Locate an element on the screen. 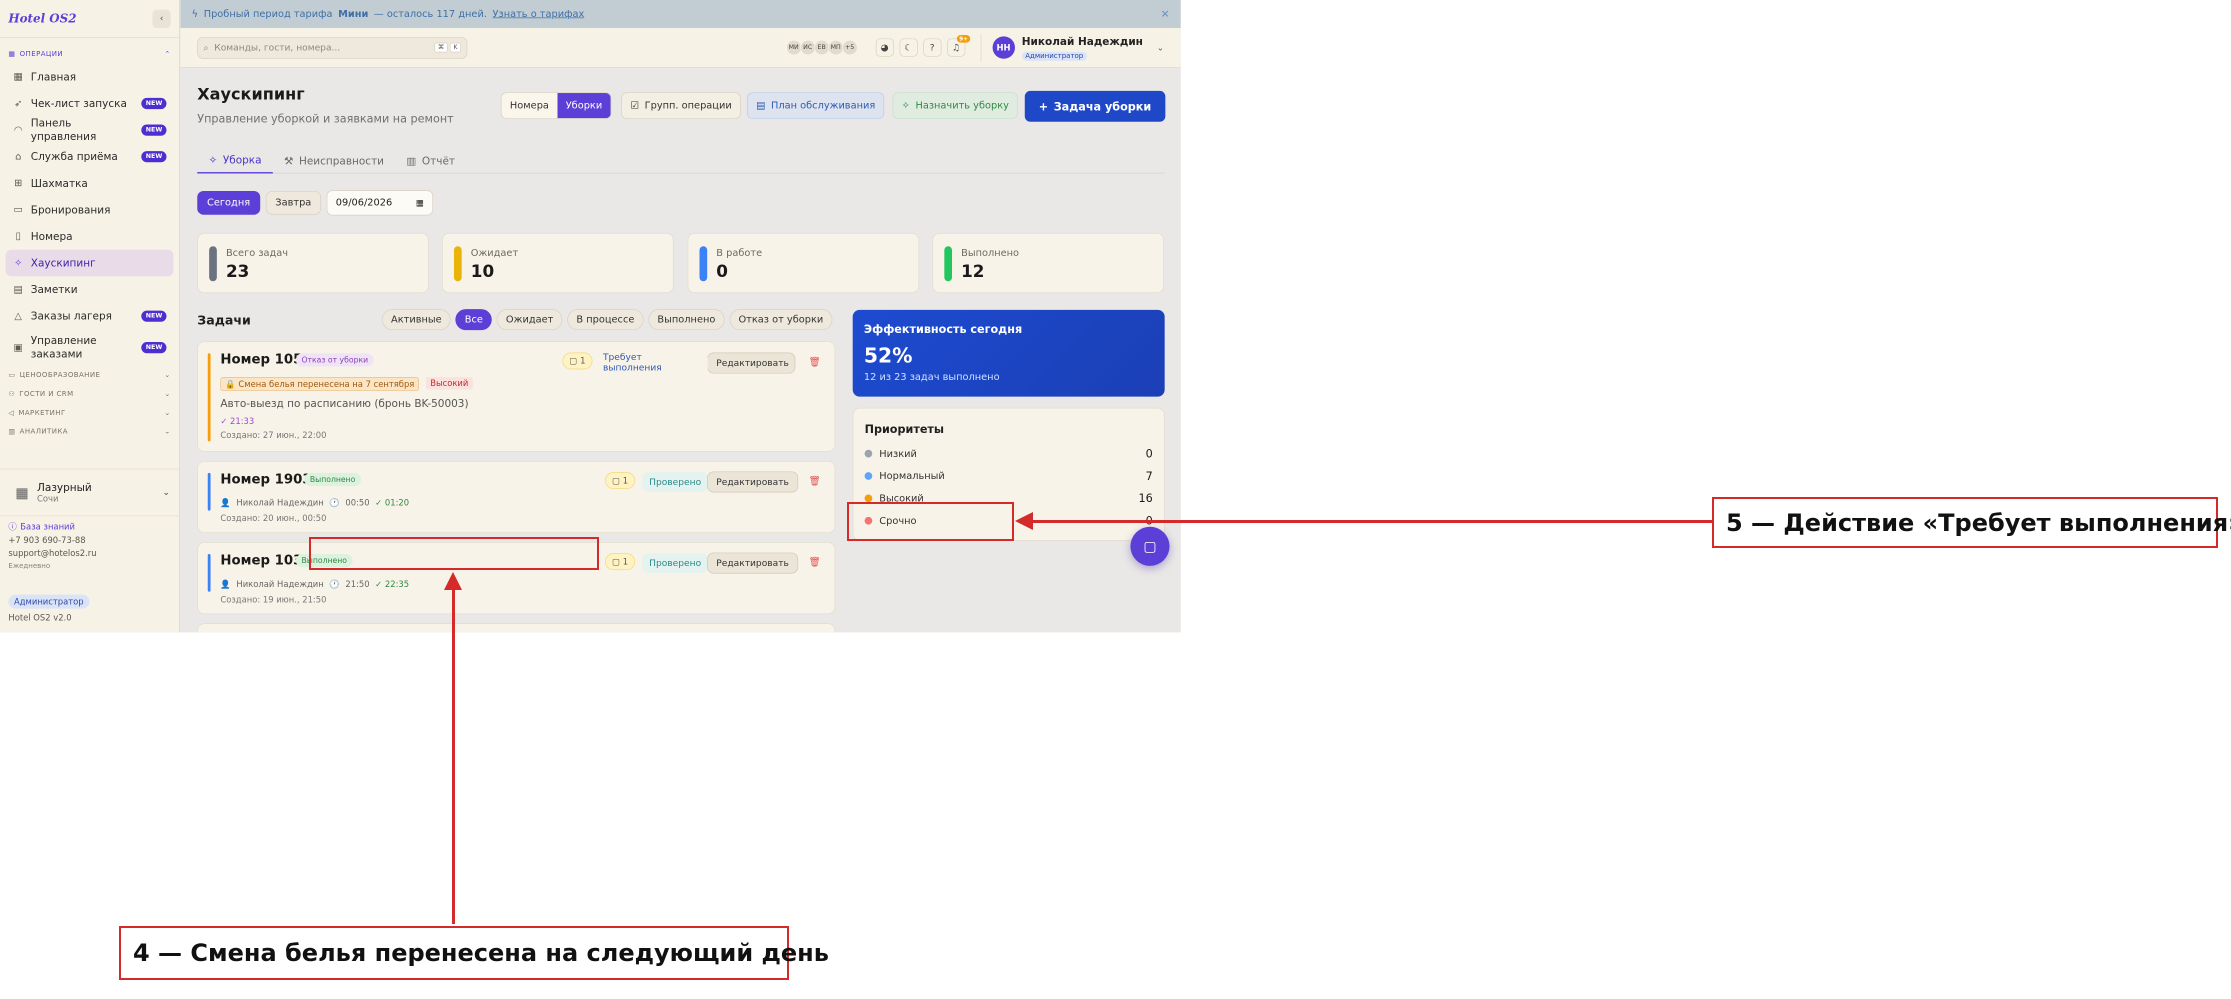 The height and width of the screenshot is (999, 2231). today-chip: Сегодня is located at coordinates (228, 202).